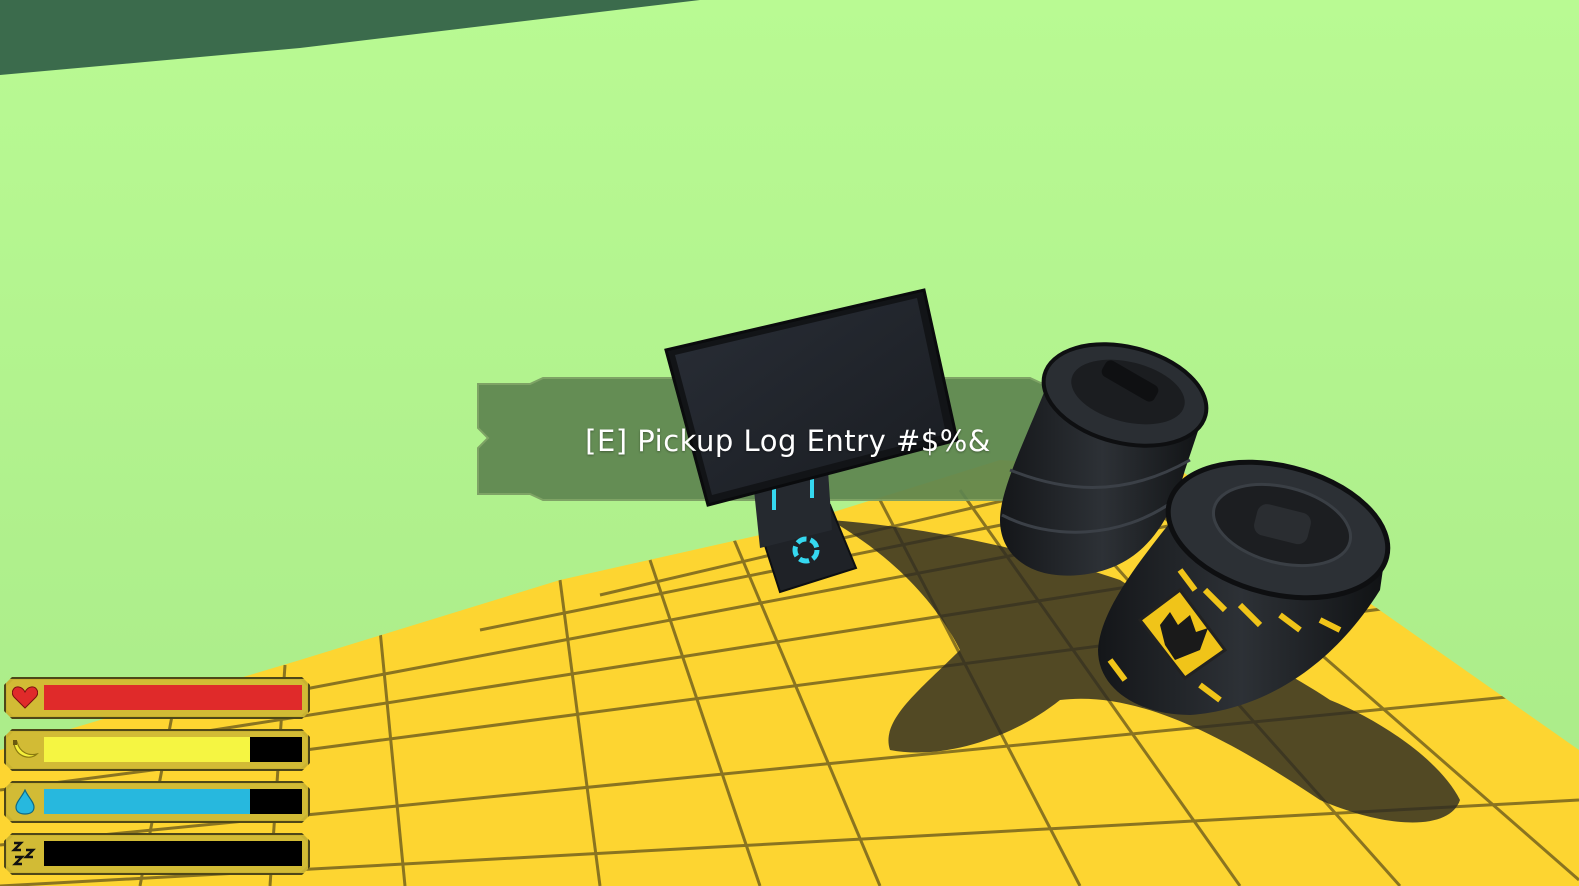 Image resolution: width=1579 pixels, height=886 pixels. What do you see at coordinates (147, 801) in the screenshot?
I see `thirst-fill` at bounding box center [147, 801].